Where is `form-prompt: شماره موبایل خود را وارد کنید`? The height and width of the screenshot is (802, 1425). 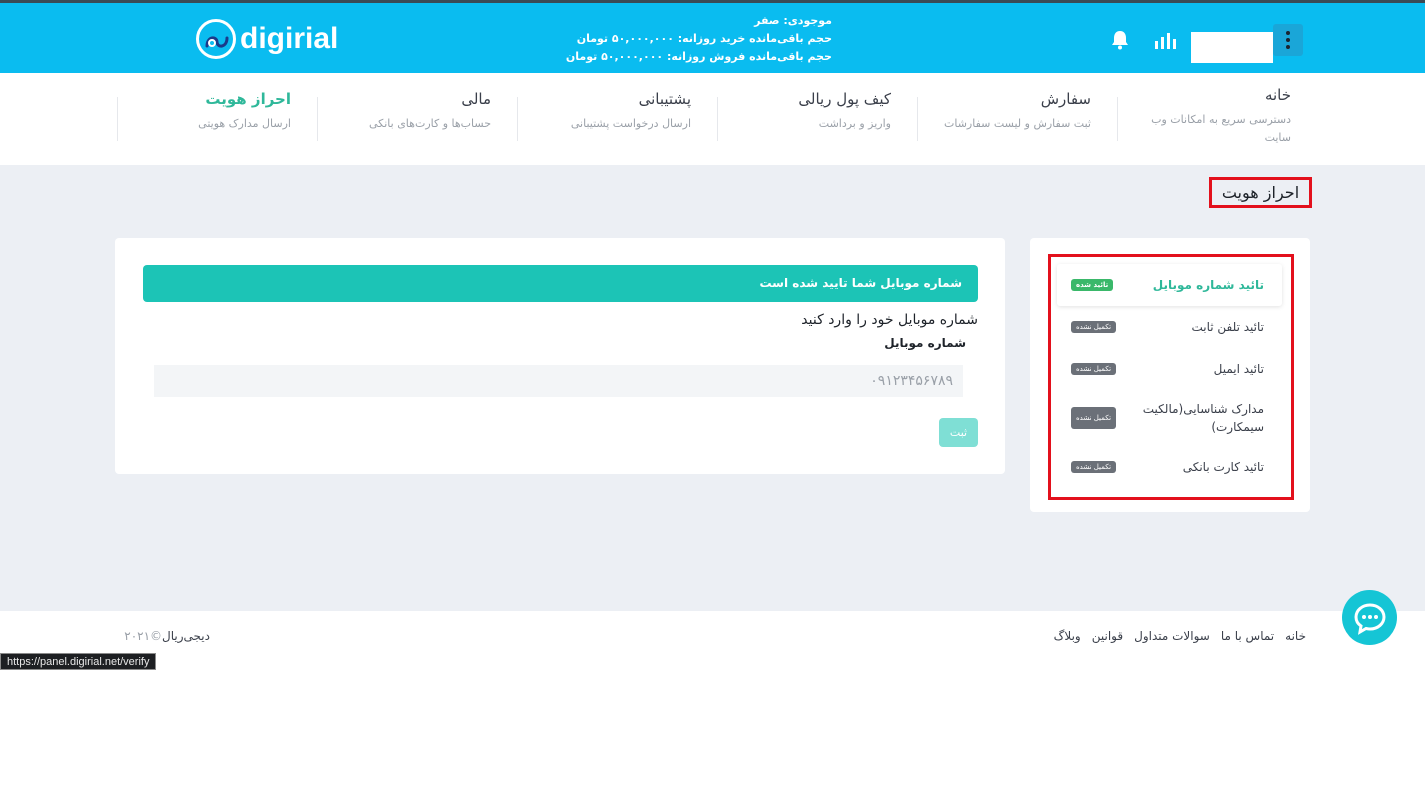
form-prompt: شماره موبایل خود را وارد کنید is located at coordinates (889, 320).